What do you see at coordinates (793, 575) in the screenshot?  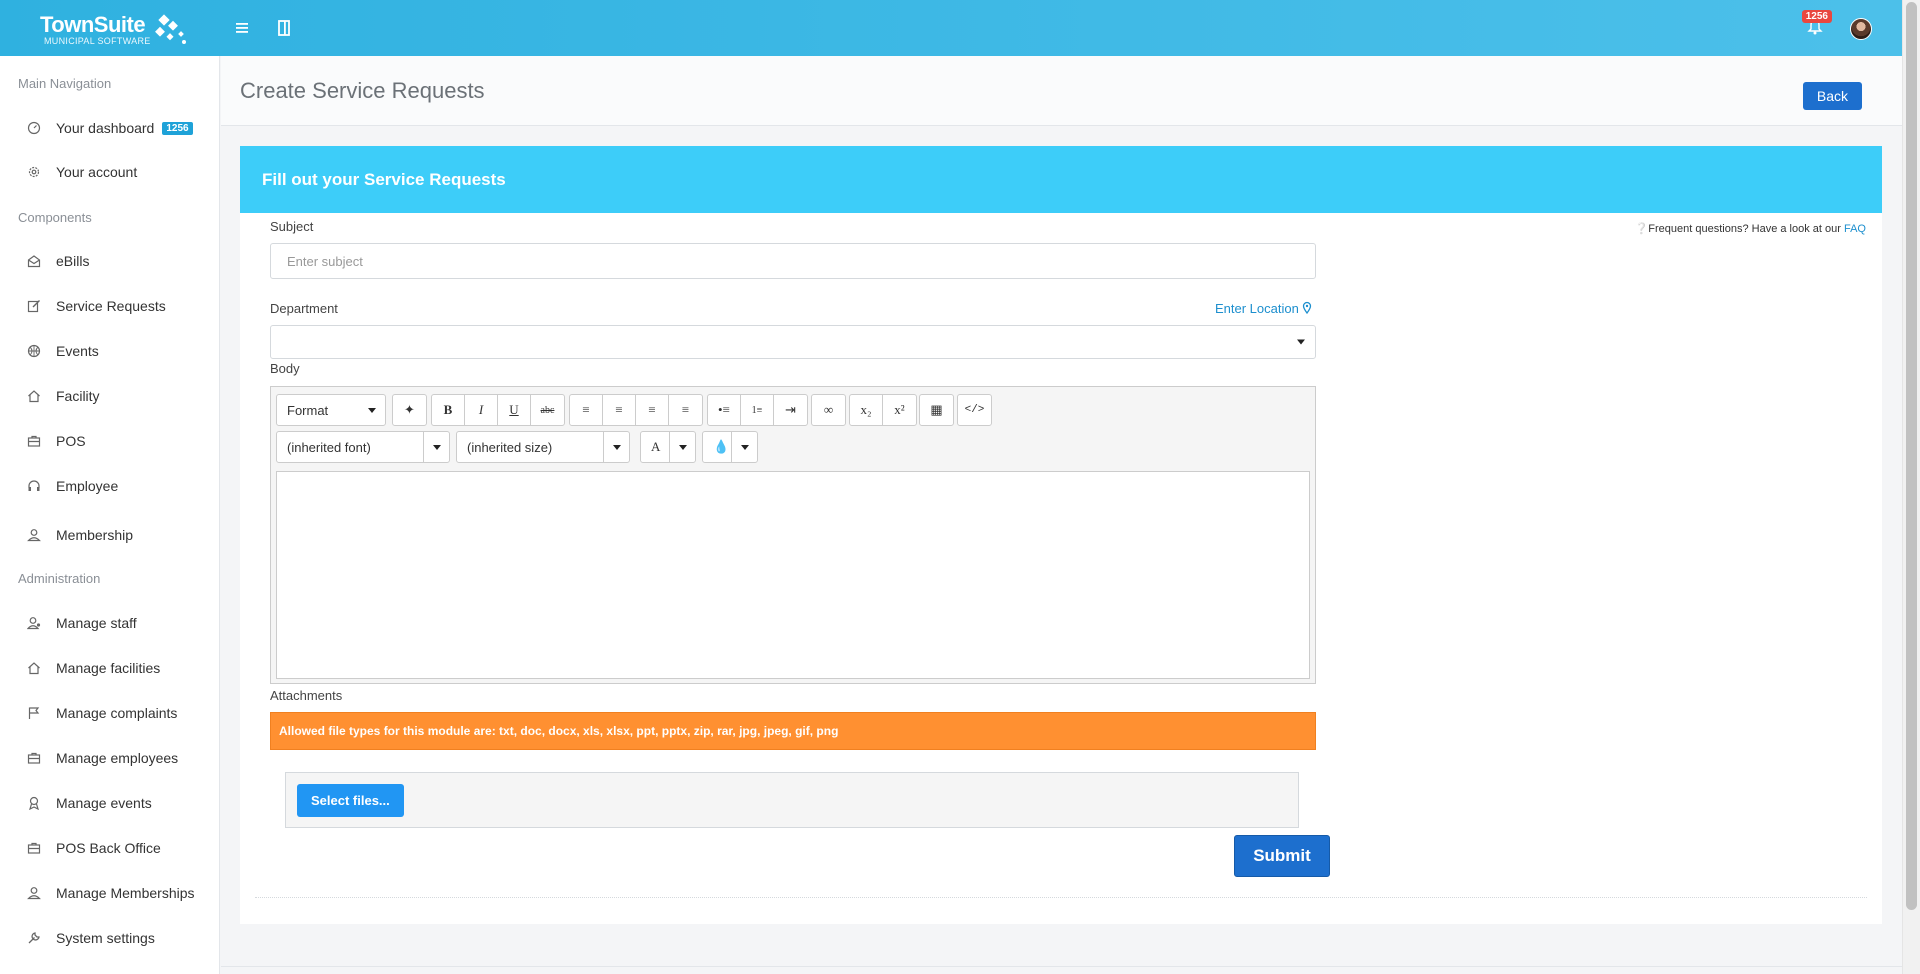 I see `editor-content-area` at bounding box center [793, 575].